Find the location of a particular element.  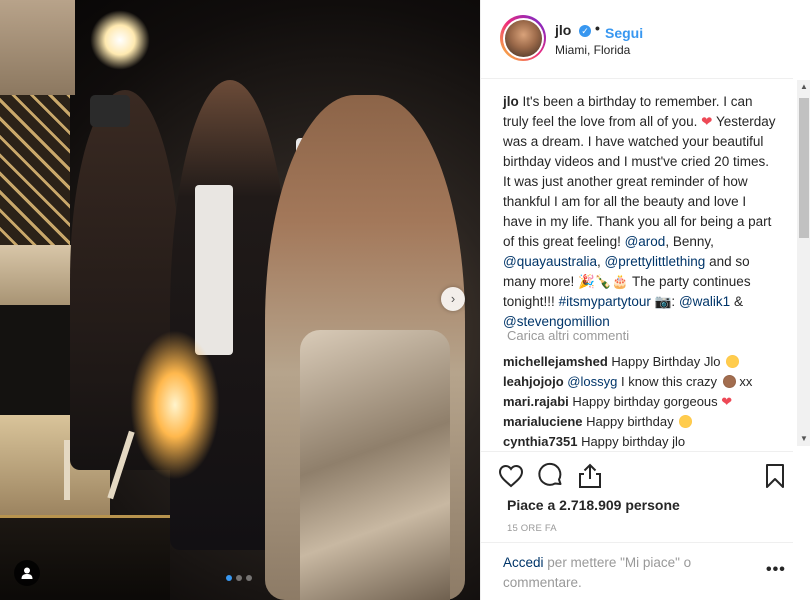

comment-text: Happy birthday jlo is located at coordinates (633, 441).